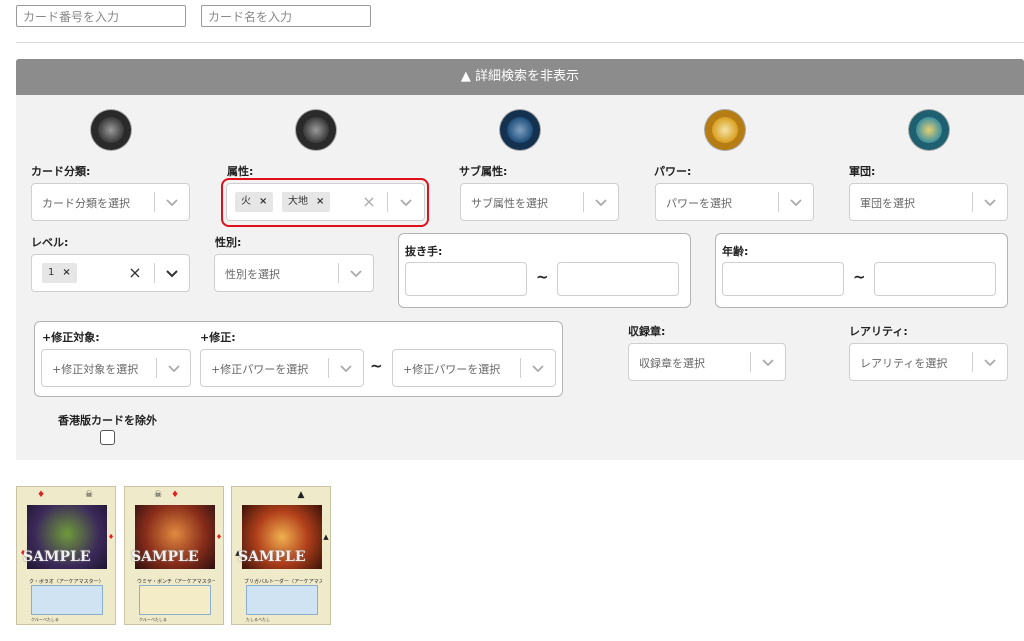 This screenshot has width=1024, height=641. Describe the element at coordinates (928, 202) in the screenshot. I see `army-select: 軍団を選択` at that location.